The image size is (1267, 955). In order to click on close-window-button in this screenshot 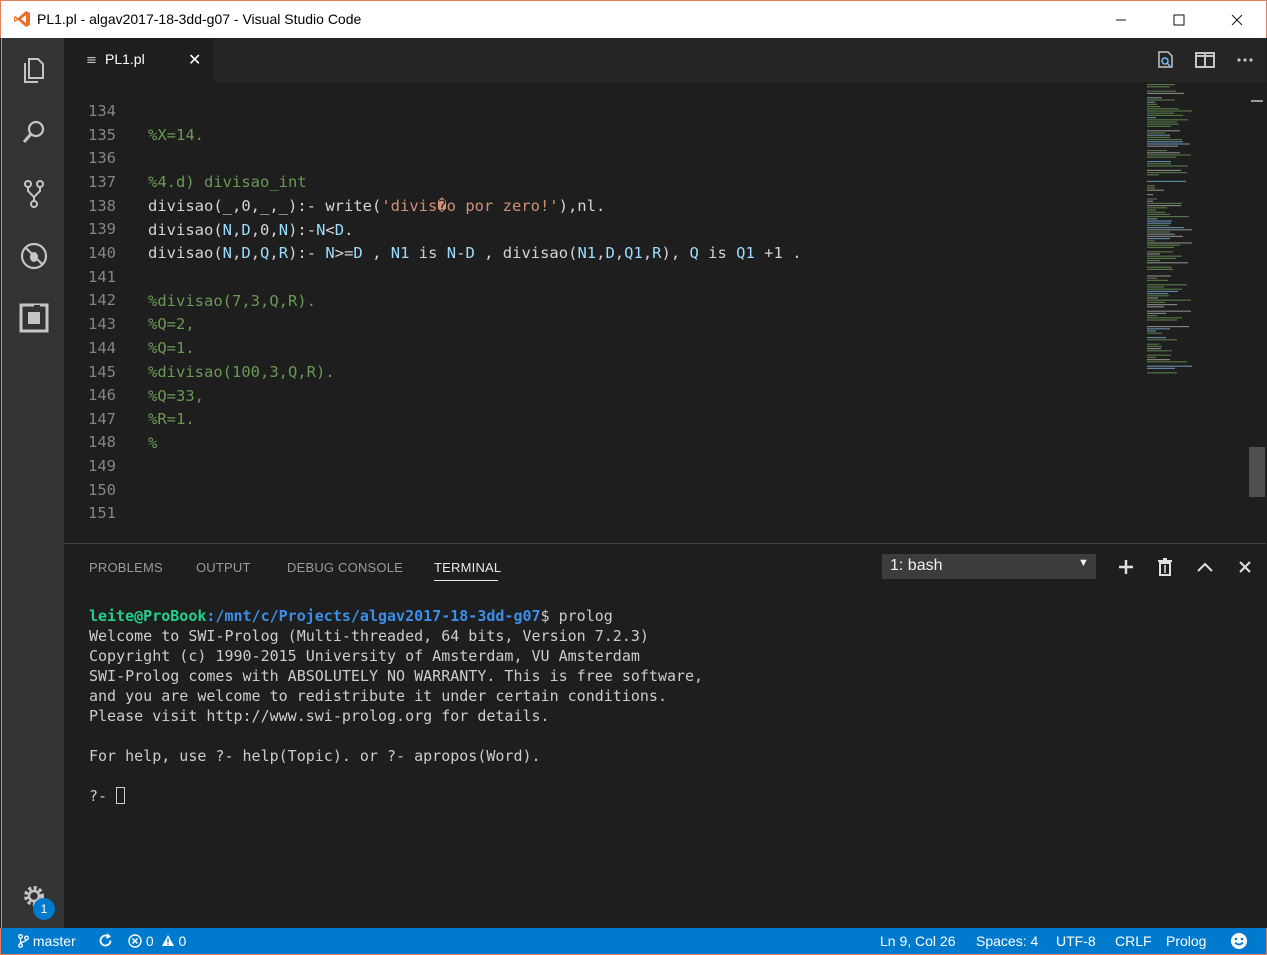, I will do `click(1237, 20)`.